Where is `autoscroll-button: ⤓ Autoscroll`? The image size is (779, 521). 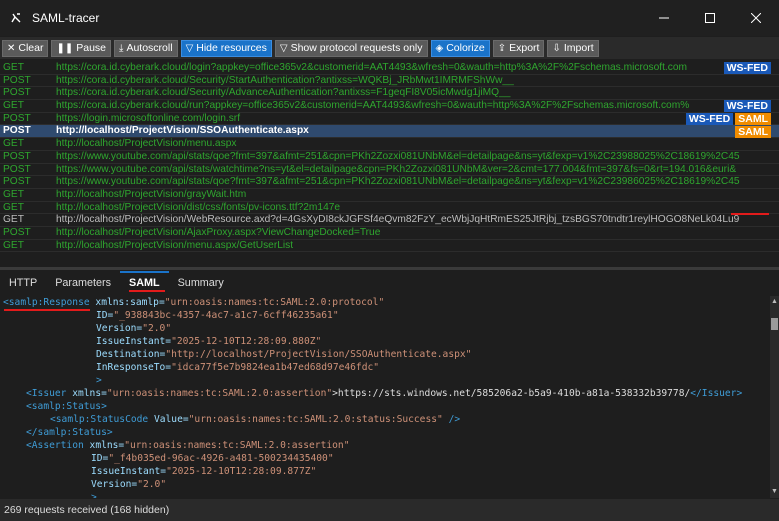 autoscroll-button: ⤓ Autoscroll is located at coordinates (146, 48).